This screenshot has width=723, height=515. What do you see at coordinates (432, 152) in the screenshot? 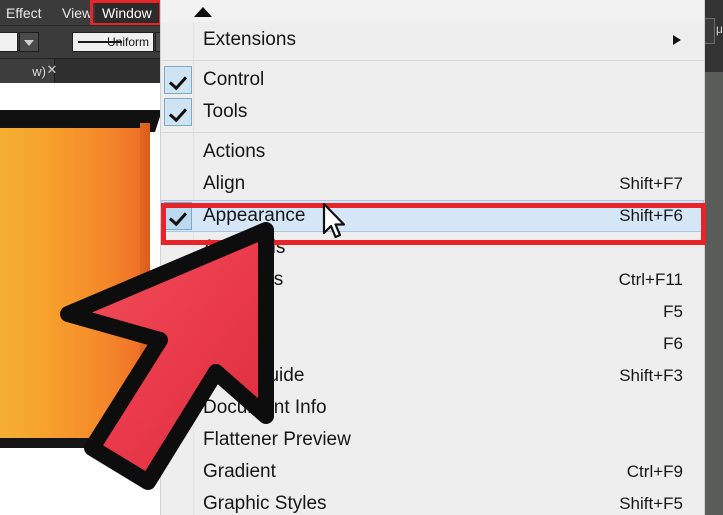
I see `menu-item-actions: Actions` at bounding box center [432, 152].